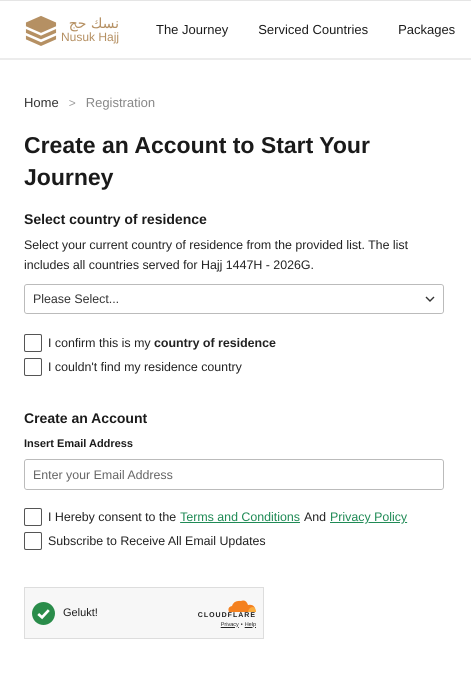 The height and width of the screenshot is (674, 471). What do you see at coordinates (116, 219) in the screenshot?
I see `section-heading: Select country of residence` at bounding box center [116, 219].